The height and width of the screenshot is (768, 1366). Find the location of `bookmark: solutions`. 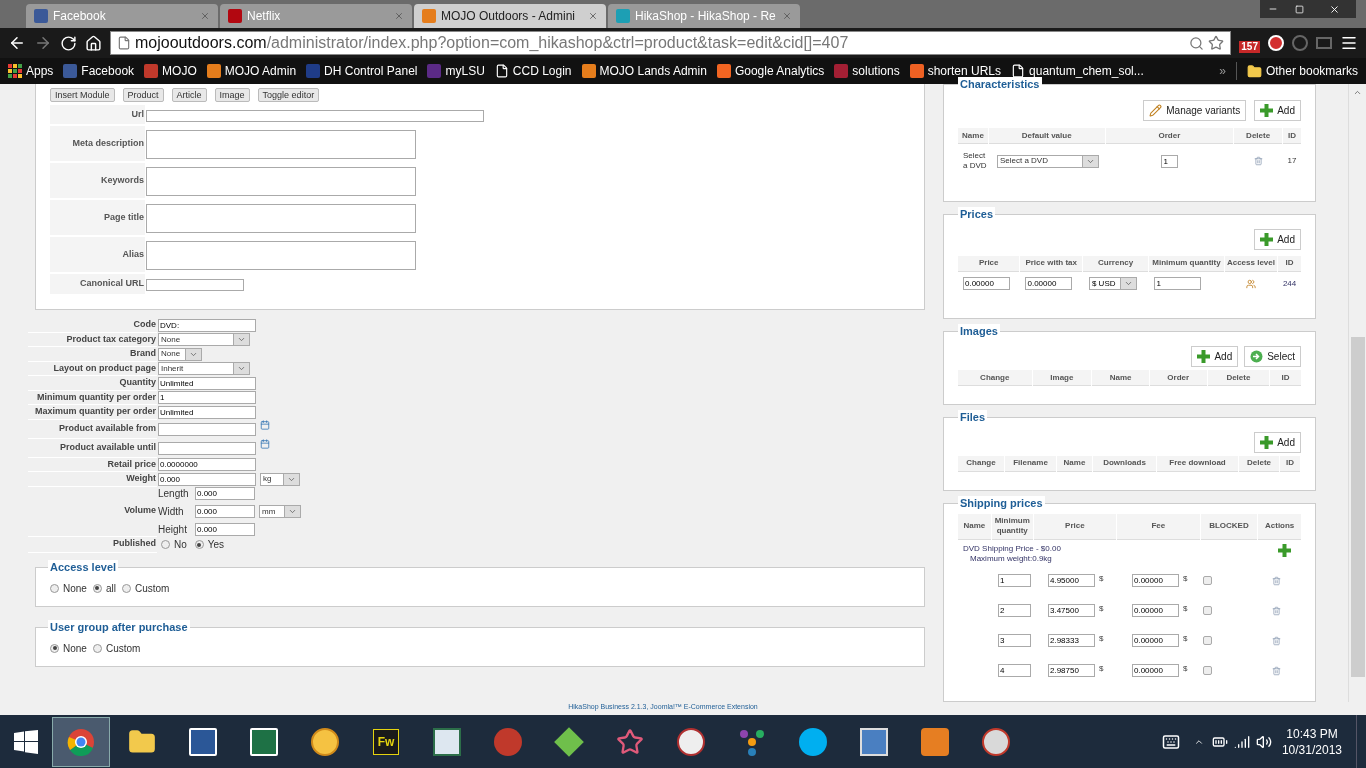

bookmark: solutions is located at coordinates (867, 71).